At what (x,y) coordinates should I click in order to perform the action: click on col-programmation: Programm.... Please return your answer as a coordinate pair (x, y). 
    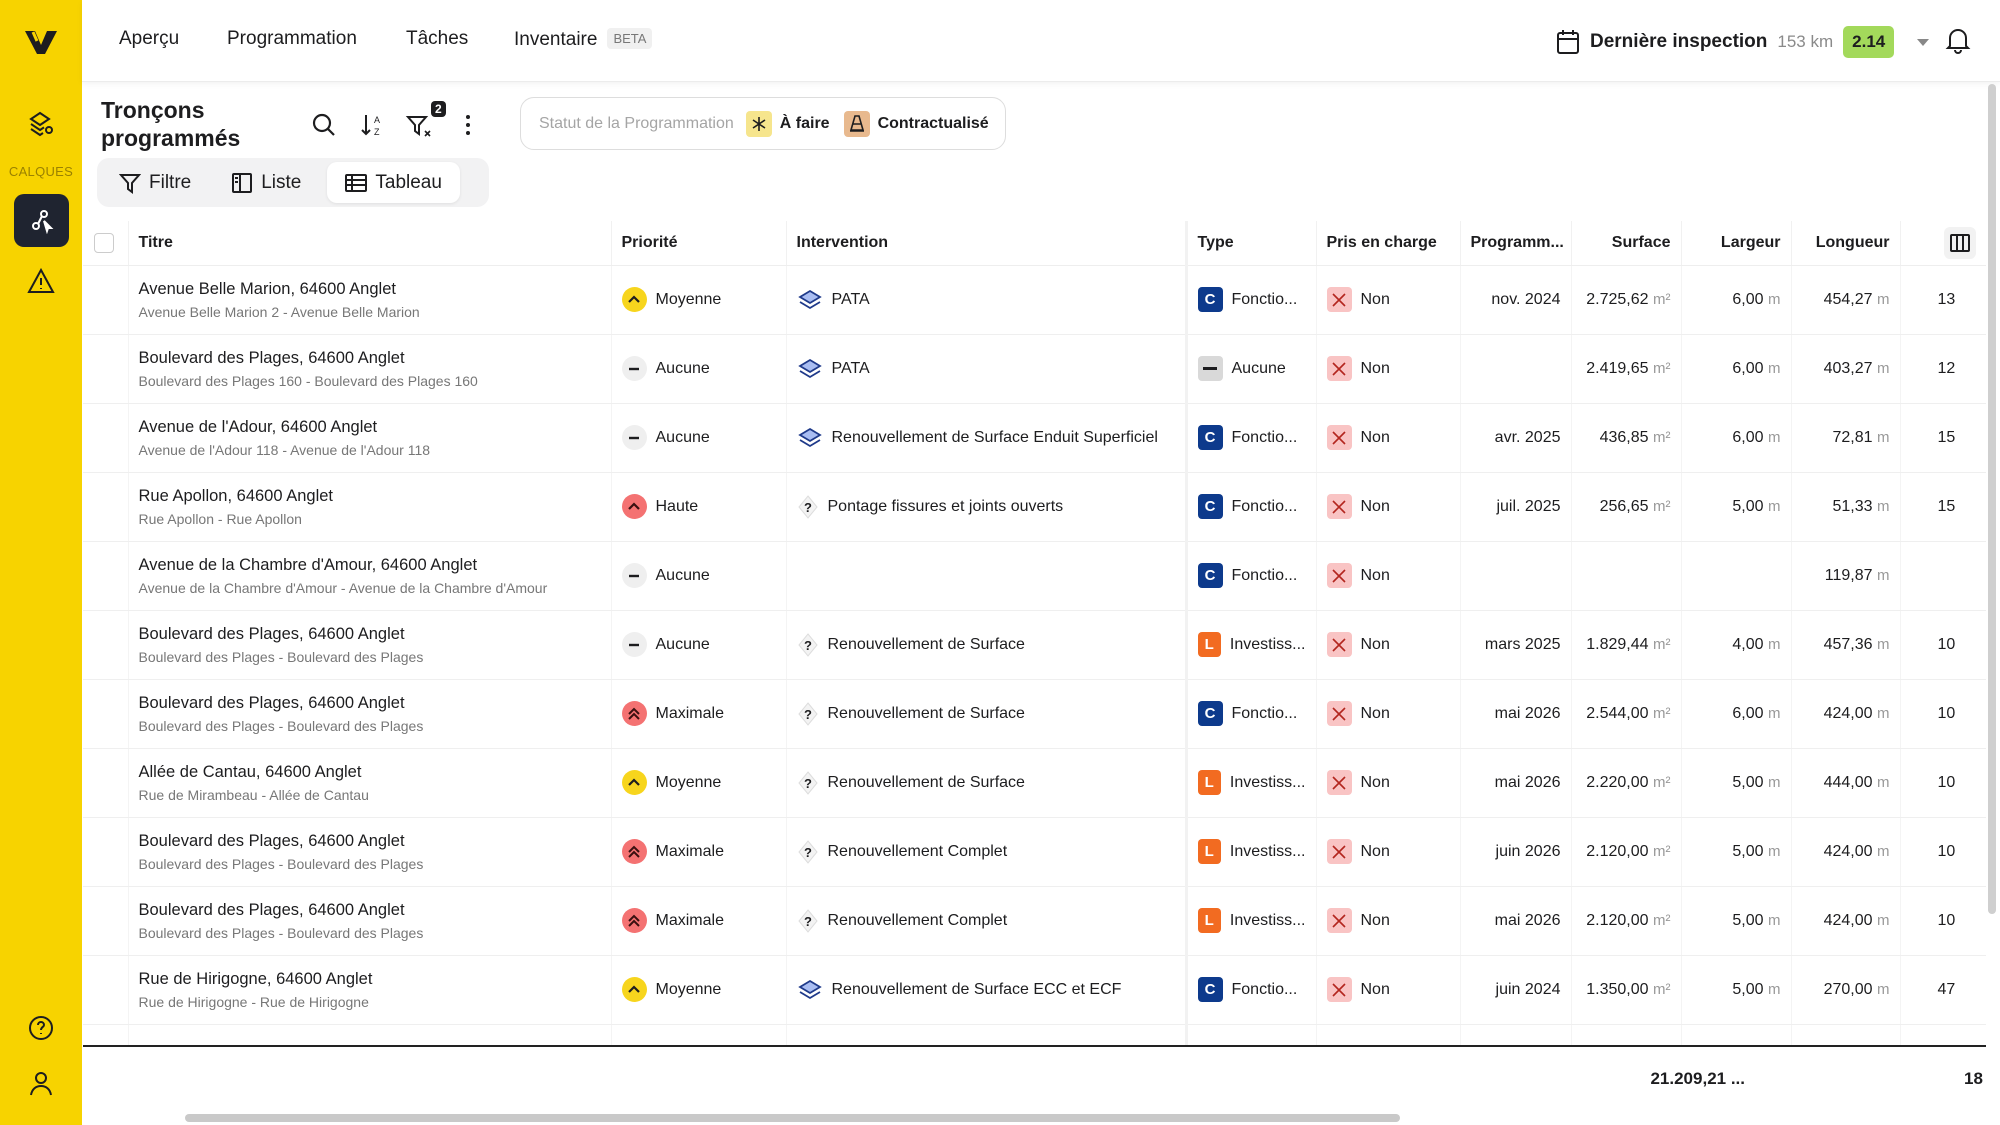
    Looking at the image, I should click on (1515, 243).